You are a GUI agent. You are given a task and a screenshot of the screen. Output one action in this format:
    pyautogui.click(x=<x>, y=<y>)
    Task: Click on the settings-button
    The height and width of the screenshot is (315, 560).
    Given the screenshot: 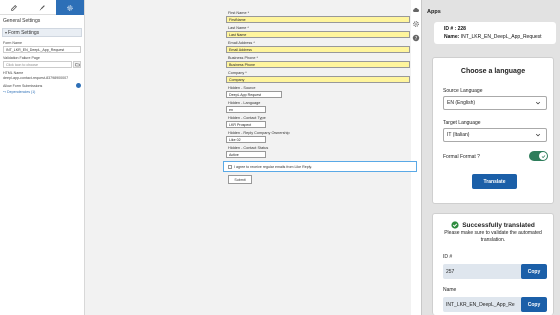 What is the action you would take?
    pyautogui.click(x=416, y=24)
    